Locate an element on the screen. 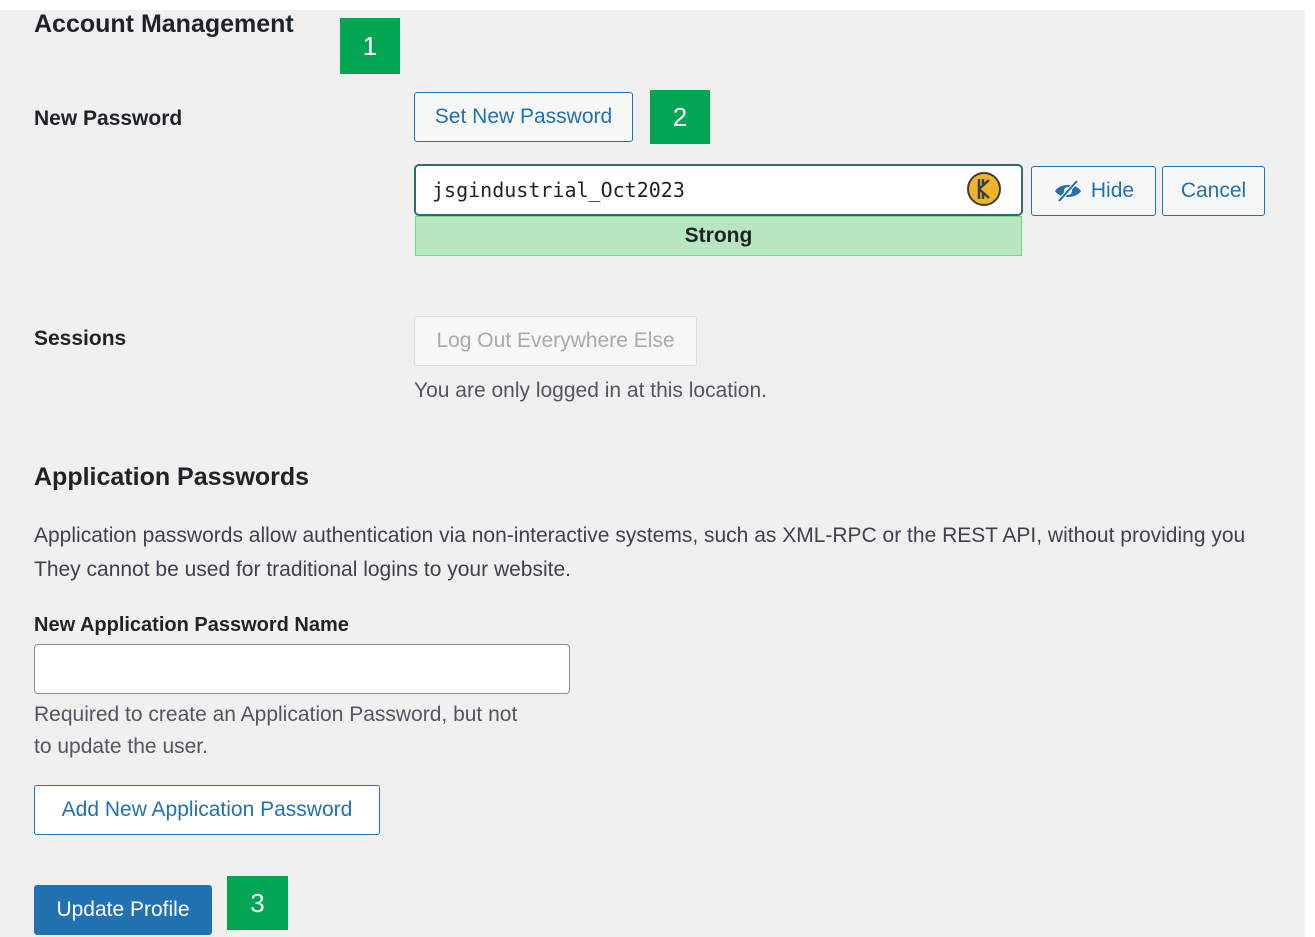 The width and height of the screenshot is (1315, 937). new-password-input: jsgindustrial_Oct2023 is located at coordinates (718, 190).